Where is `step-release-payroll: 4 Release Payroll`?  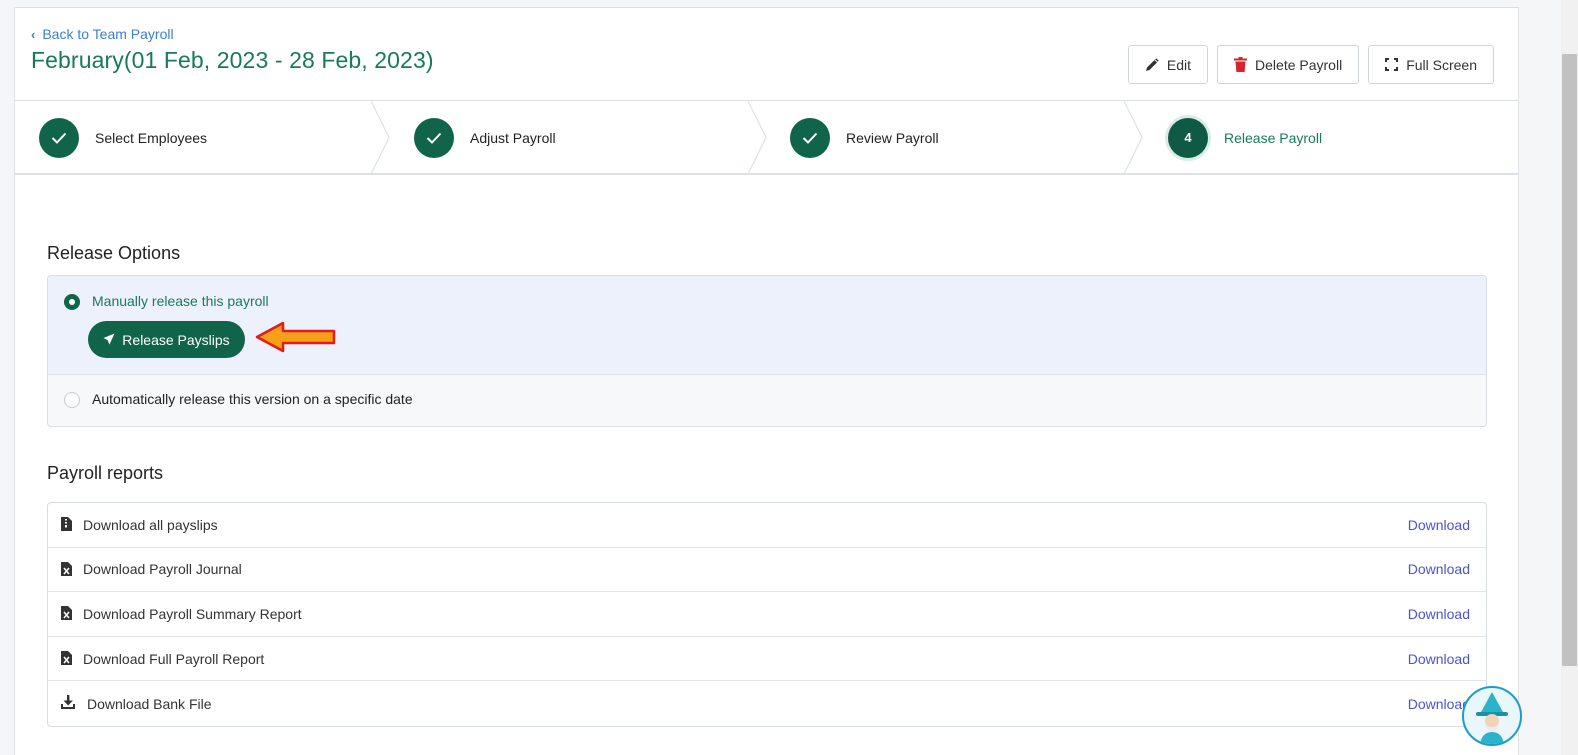 step-release-payroll: 4 Release Payroll is located at coordinates (1245, 137).